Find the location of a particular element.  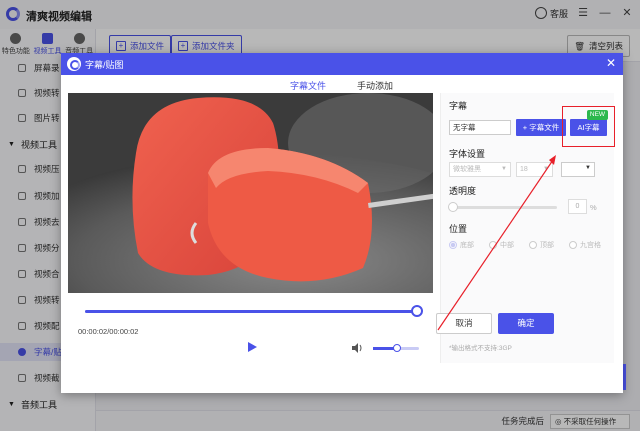

seek-bar is located at coordinates (251, 311).